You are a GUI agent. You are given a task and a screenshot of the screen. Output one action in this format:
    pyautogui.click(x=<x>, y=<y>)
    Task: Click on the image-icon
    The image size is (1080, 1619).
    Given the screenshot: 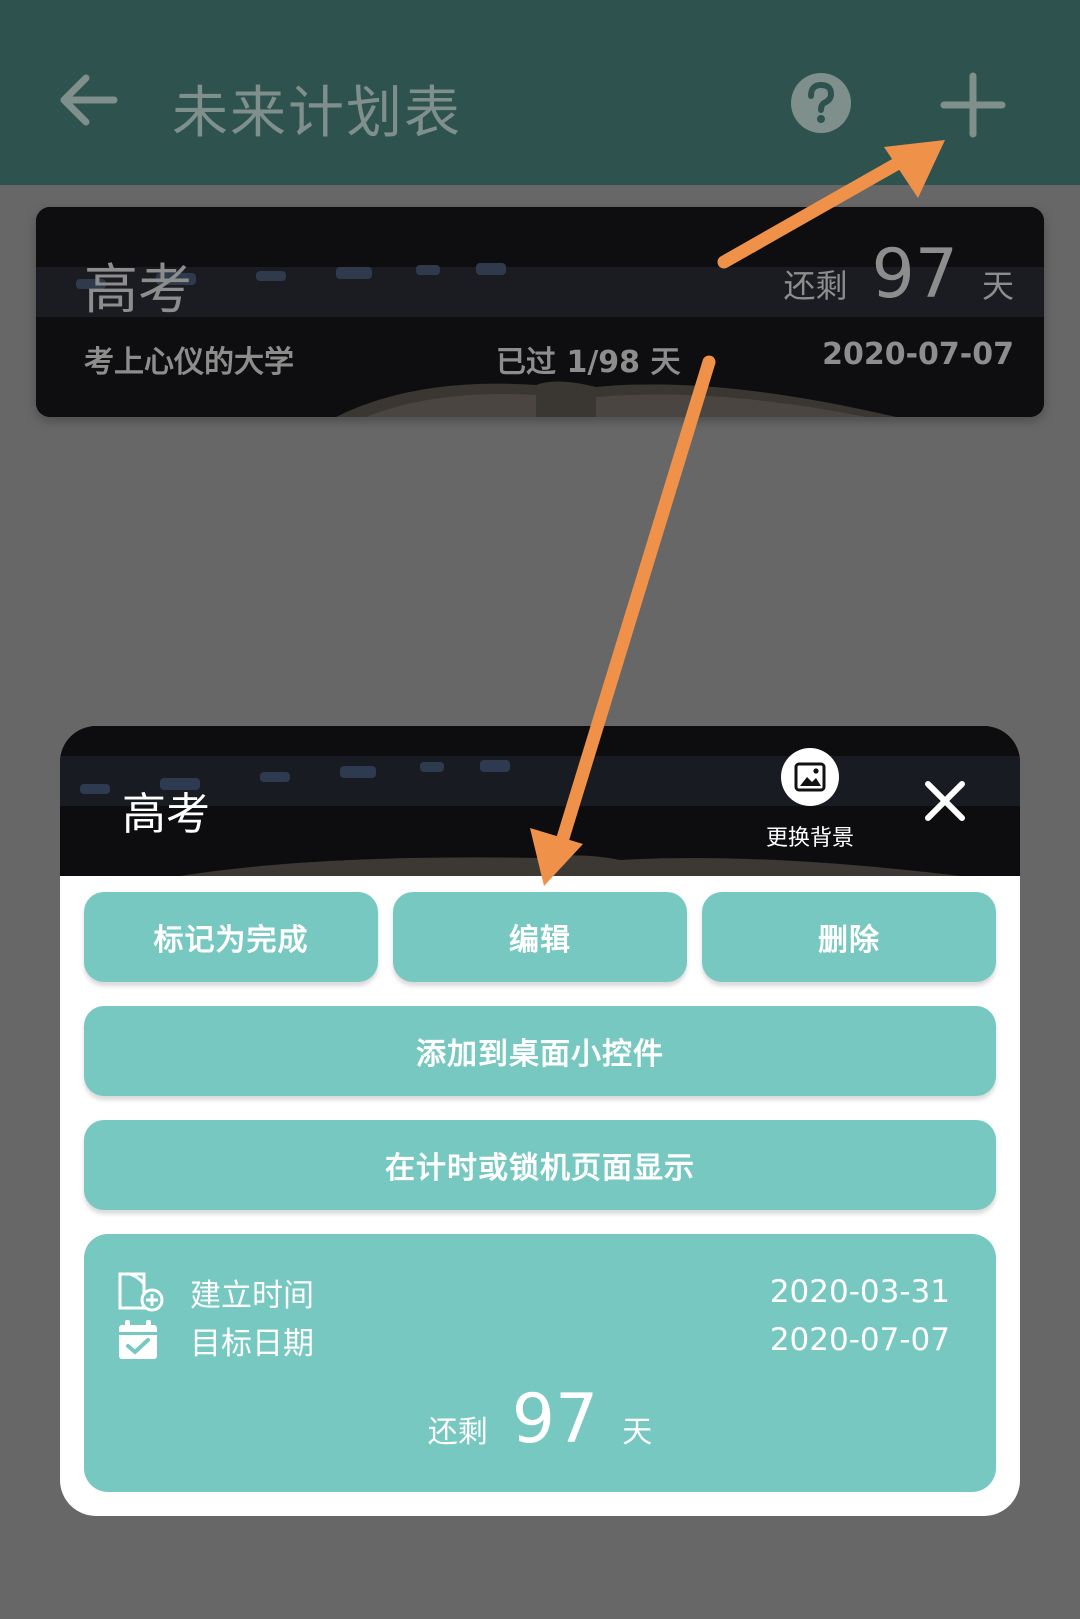 What is the action you would take?
    pyautogui.click(x=810, y=777)
    